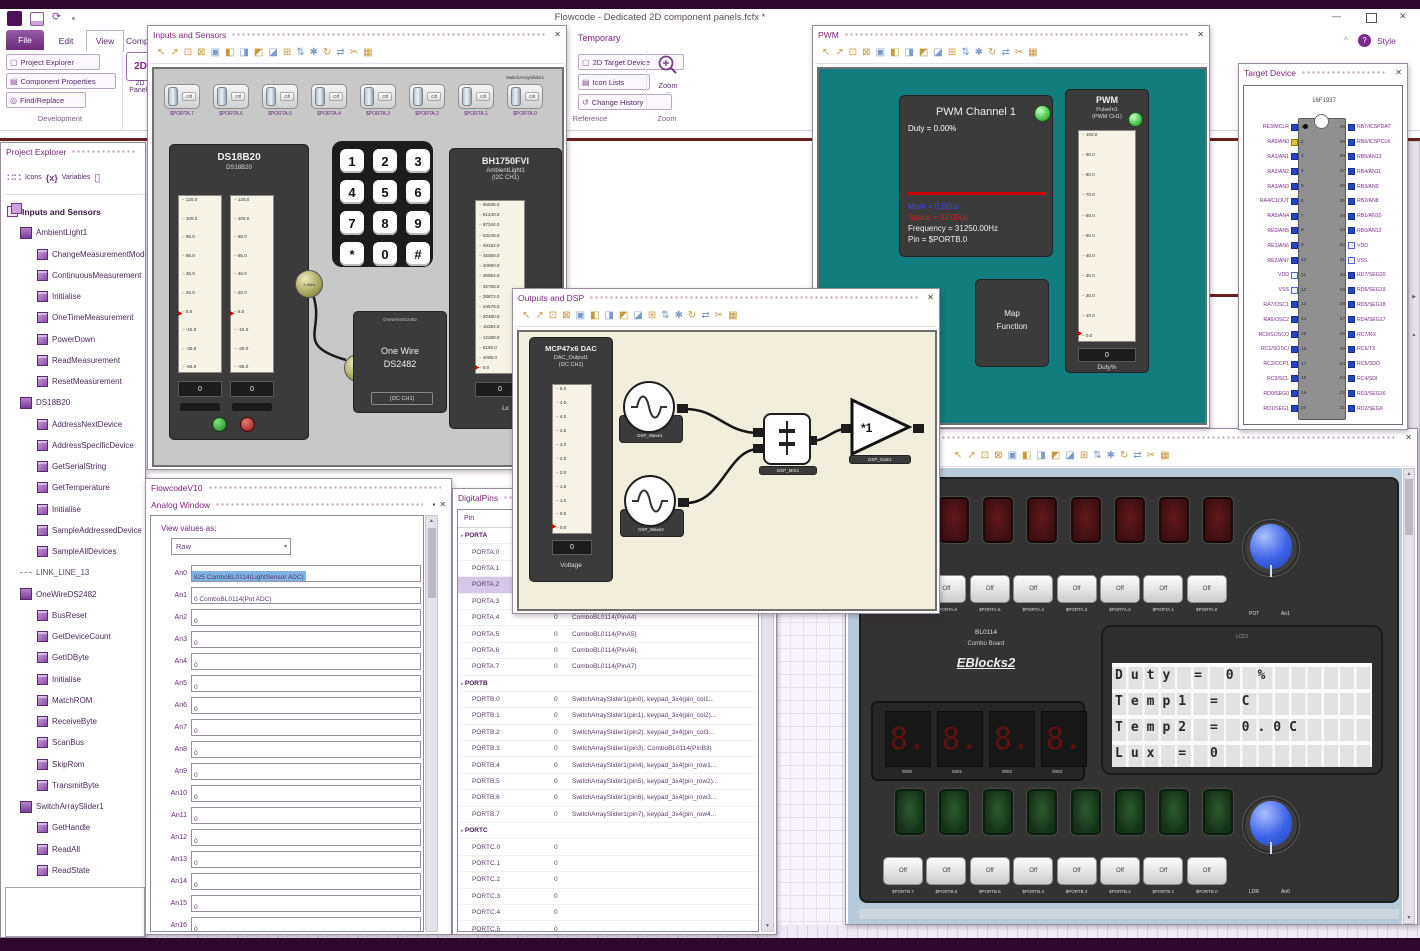  What do you see at coordinates (433, 504) in the screenshot?
I see `minimize-icon: ▪` at bounding box center [433, 504].